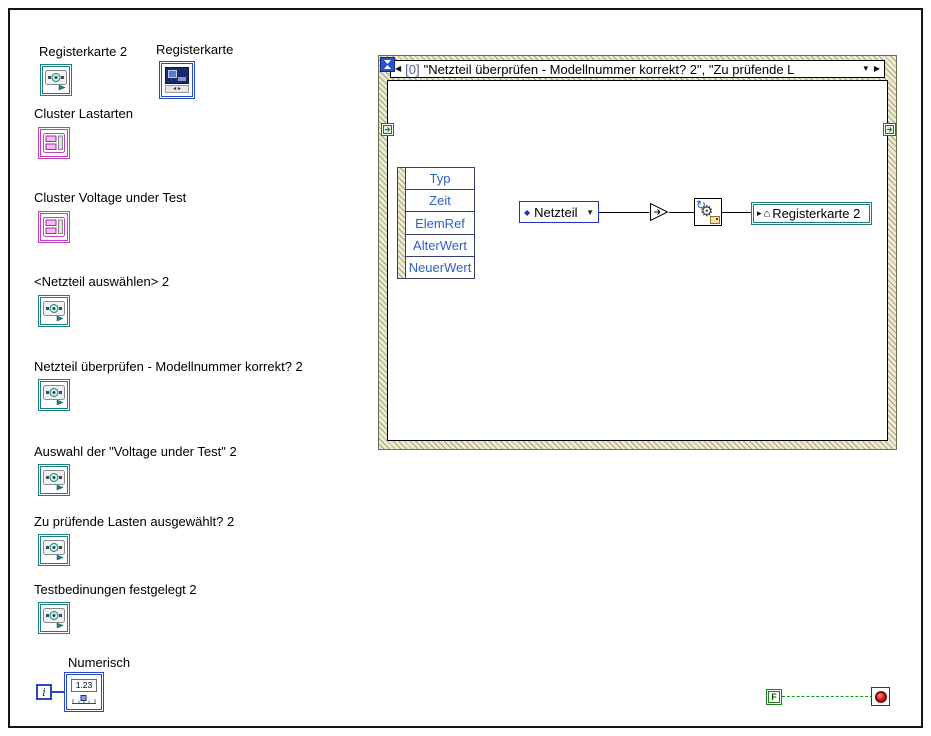 This screenshot has width=931, height=736. I want to click on local-variable-registerkarte-2: ▸ ⌂ Registerkarte 2, so click(811, 213).